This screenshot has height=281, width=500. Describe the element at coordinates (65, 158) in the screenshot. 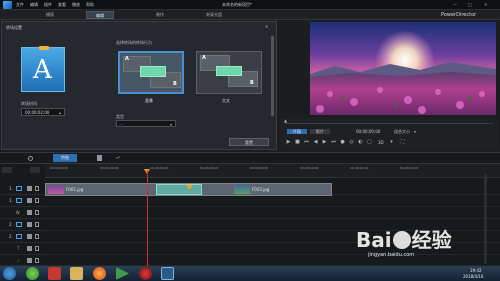

I see `fx-button: 特效` at that location.